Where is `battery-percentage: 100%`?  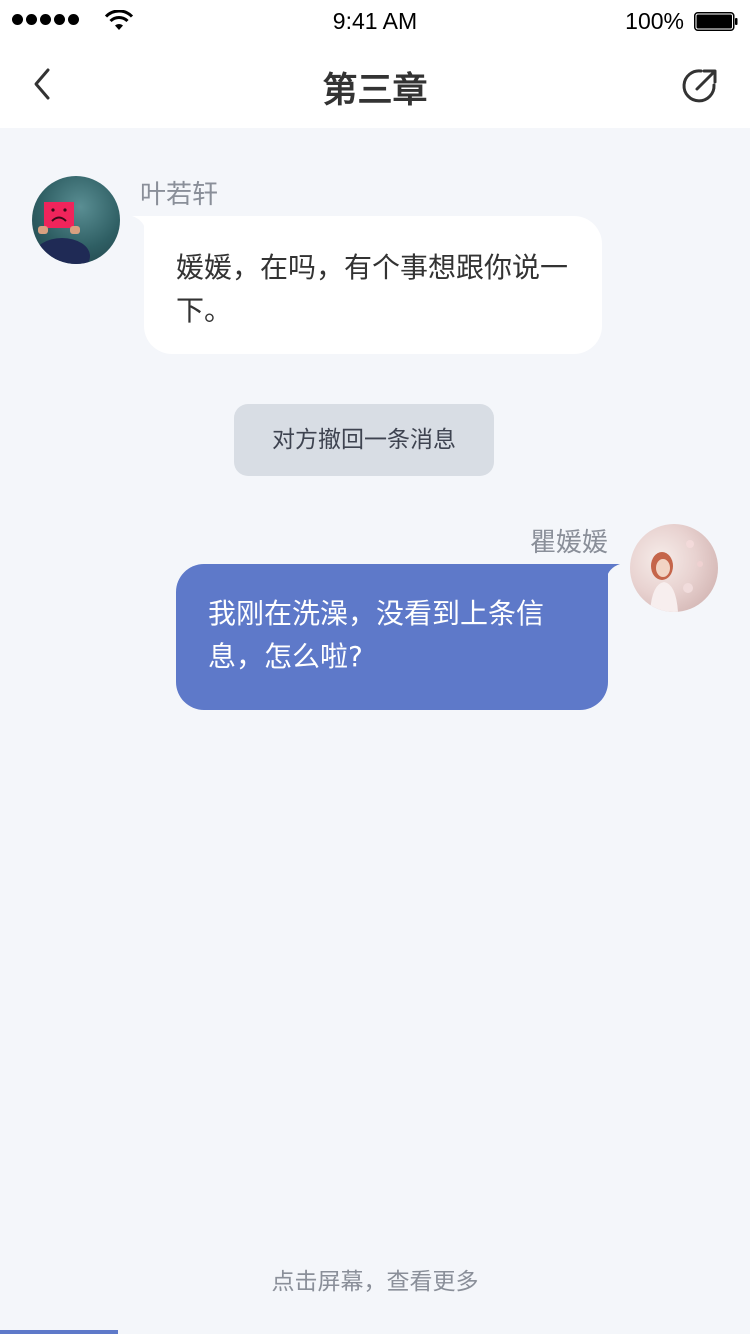
battery-percentage: 100% is located at coordinates (654, 21).